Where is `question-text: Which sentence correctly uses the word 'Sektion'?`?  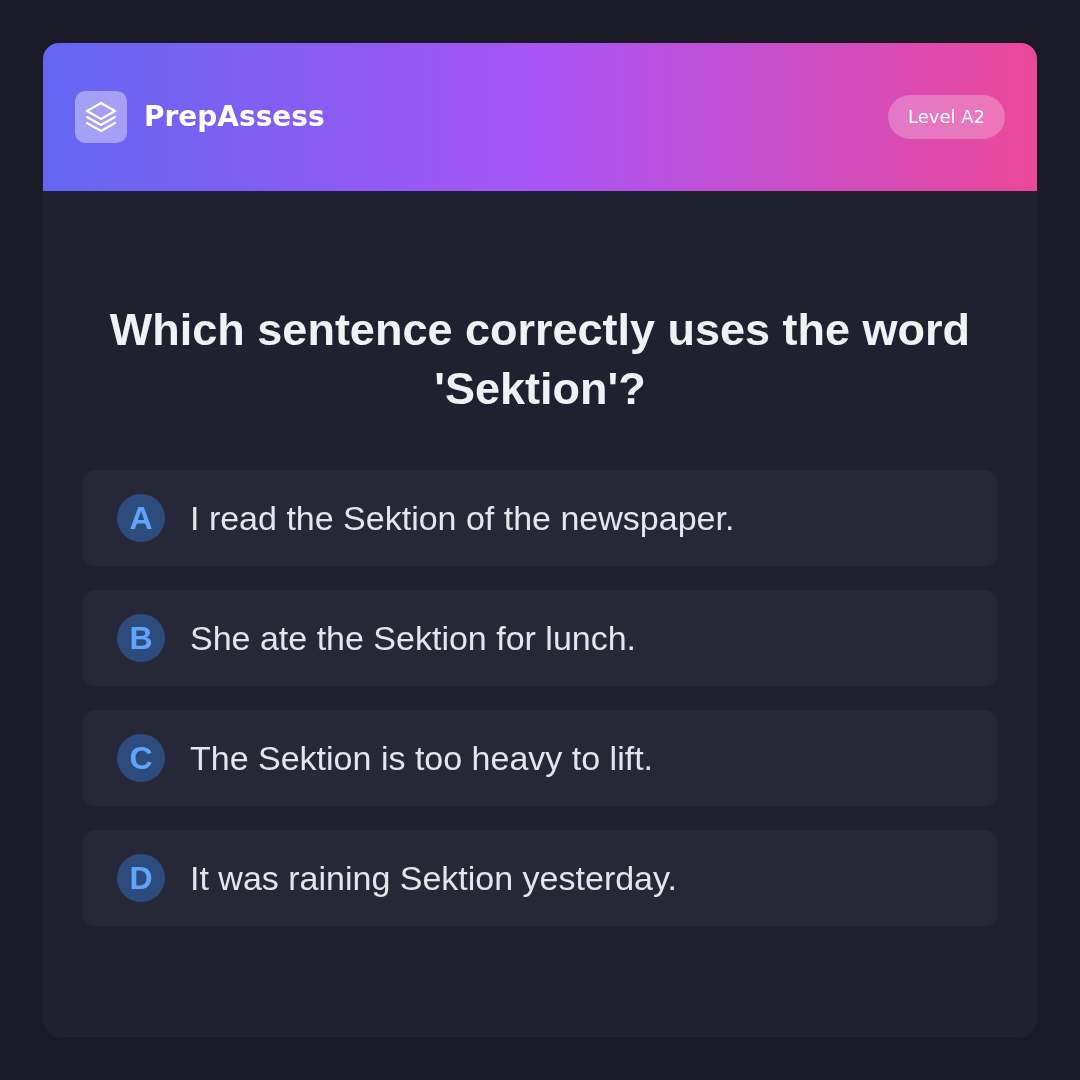
question-text: Which sentence correctly uses the word 'Sektion'? is located at coordinates (540, 359).